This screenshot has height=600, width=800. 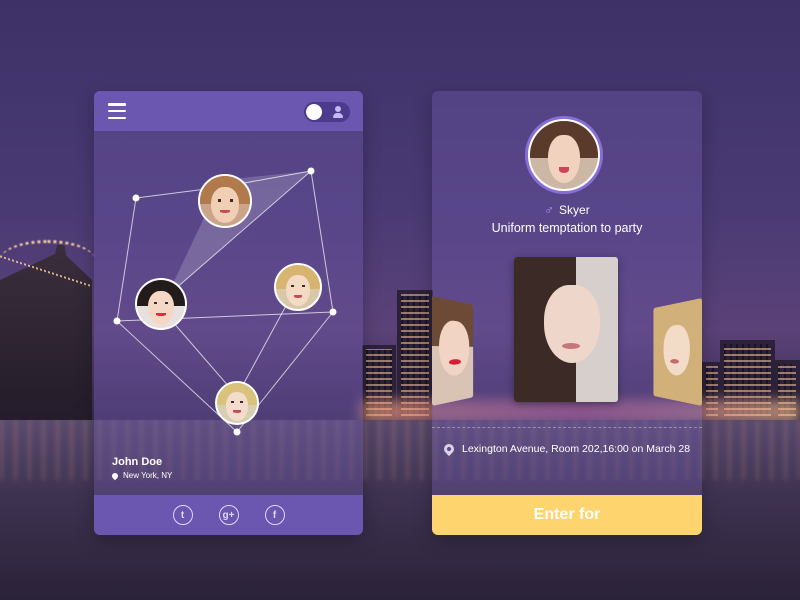 What do you see at coordinates (567, 228) in the screenshot?
I see `event-title: Uniform temptation to party` at bounding box center [567, 228].